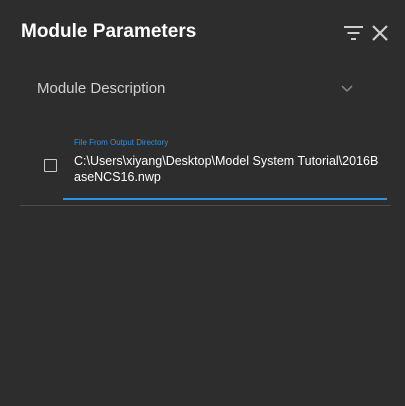 Image resolution: width=405 pixels, height=406 pixels. I want to click on panel-title: Module Parameters, so click(109, 31).